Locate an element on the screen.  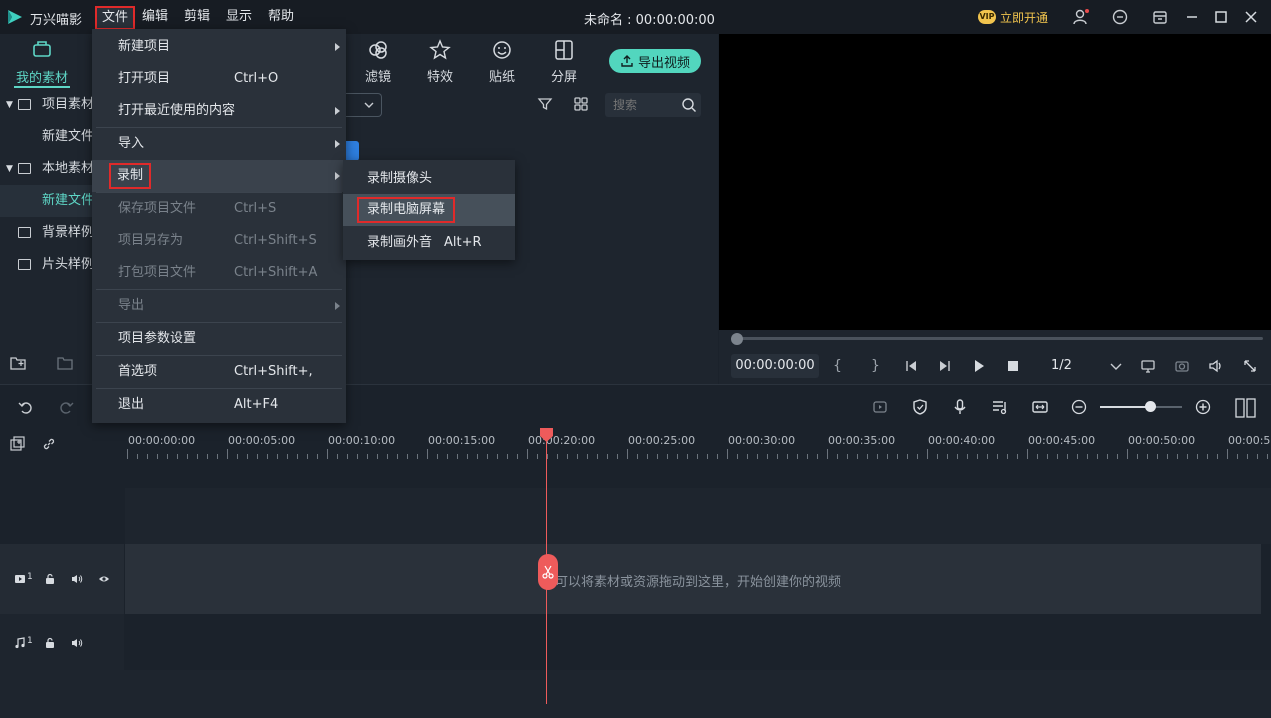
menu-help: 帮助 is located at coordinates (281, 18).